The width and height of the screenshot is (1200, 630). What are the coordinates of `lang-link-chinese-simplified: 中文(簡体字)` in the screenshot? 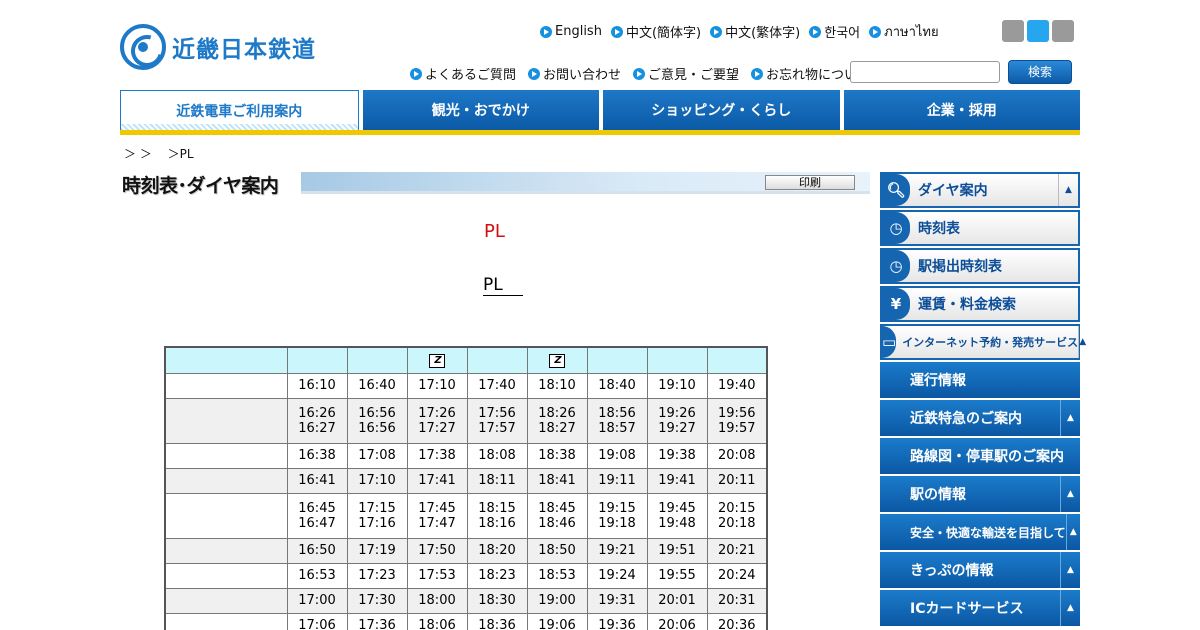 It's located at (655, 31).